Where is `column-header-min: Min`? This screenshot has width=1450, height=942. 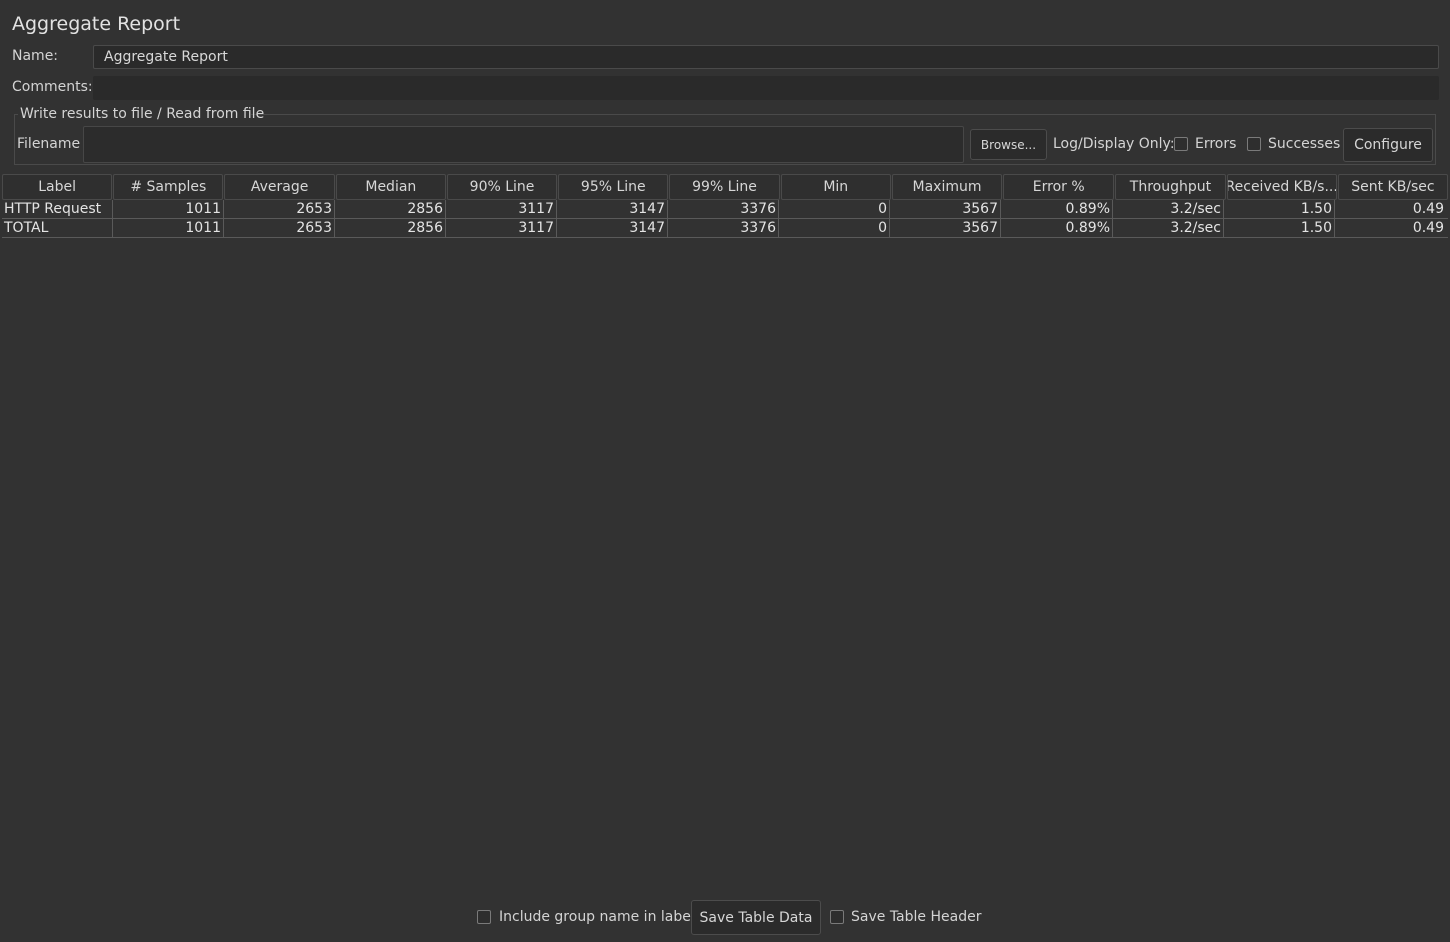
column-header-min: Min is located at coordinates (835, 187).